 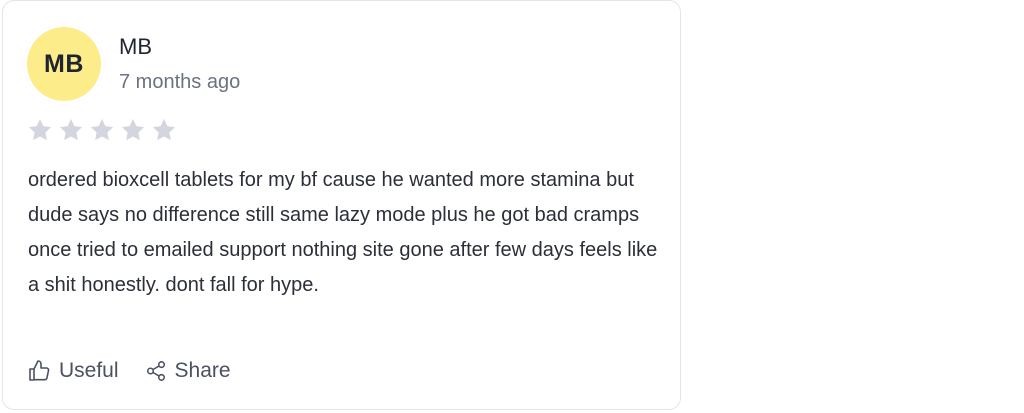 I want to click on review-actions: Useful Share, so click(x=129, y=371).